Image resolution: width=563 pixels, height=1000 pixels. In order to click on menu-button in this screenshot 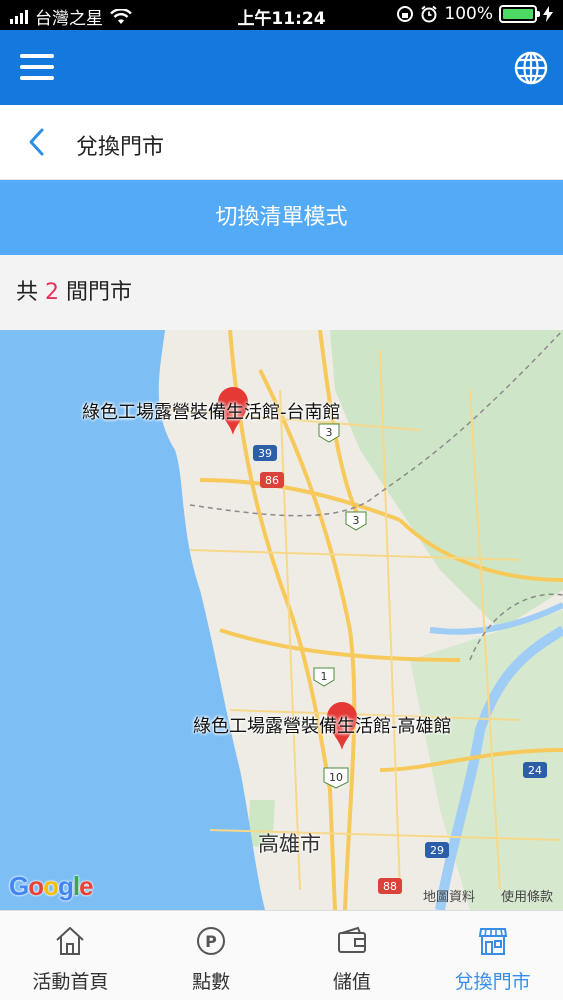, I will do `click(37, 67)`.